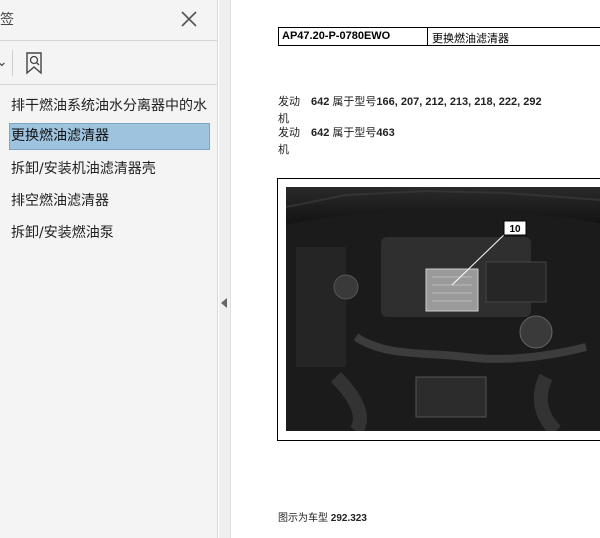 The width and height of the screenshot is (600, 538). Describe the element at coordinates (34, 63) in the screenshot. I see `bookmark-search-icon` at that location.